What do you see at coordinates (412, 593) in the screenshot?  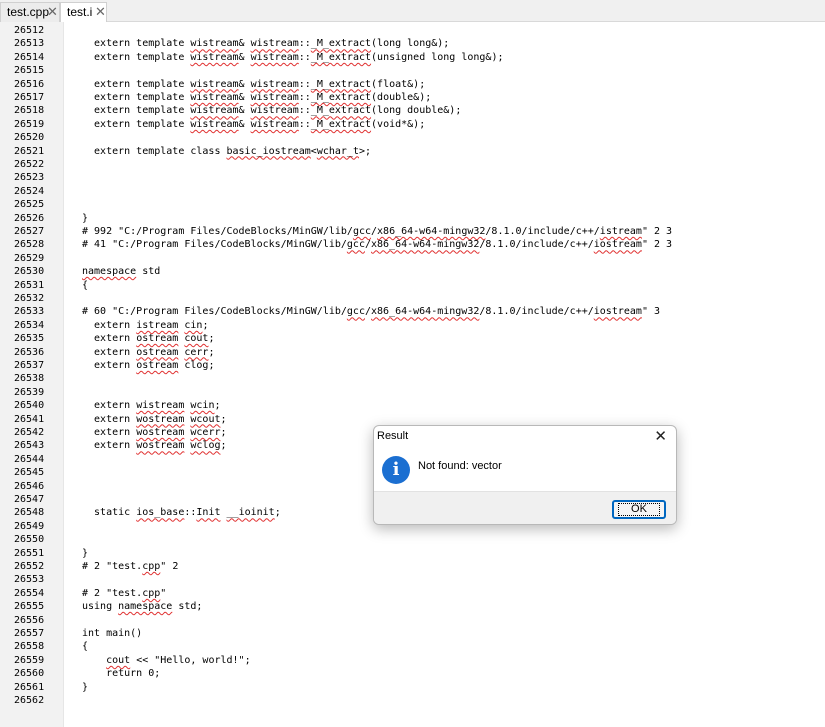 I see `code-line: 26554 # 2 "test.cpp"` at bounding box center [412, 593].